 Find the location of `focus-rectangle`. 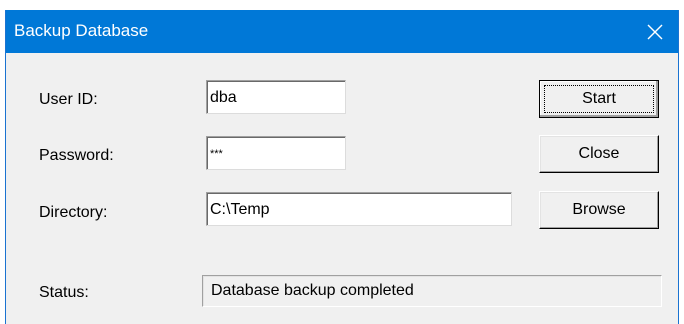

focus-rectangle is located at coordinates (599, 99).